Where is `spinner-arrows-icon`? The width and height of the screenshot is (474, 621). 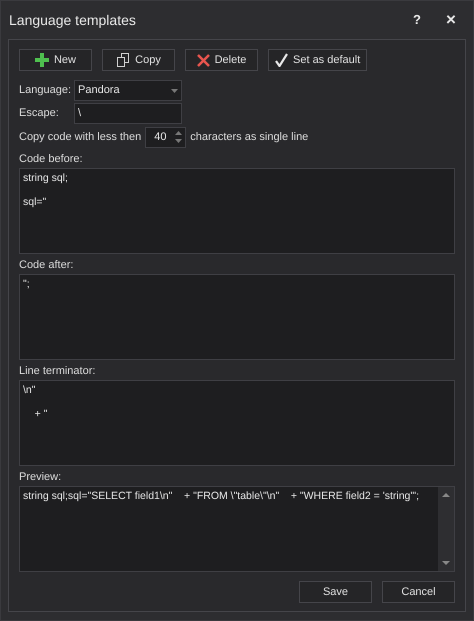
spinner-arrows-icon is located at coordinates (178, 137).